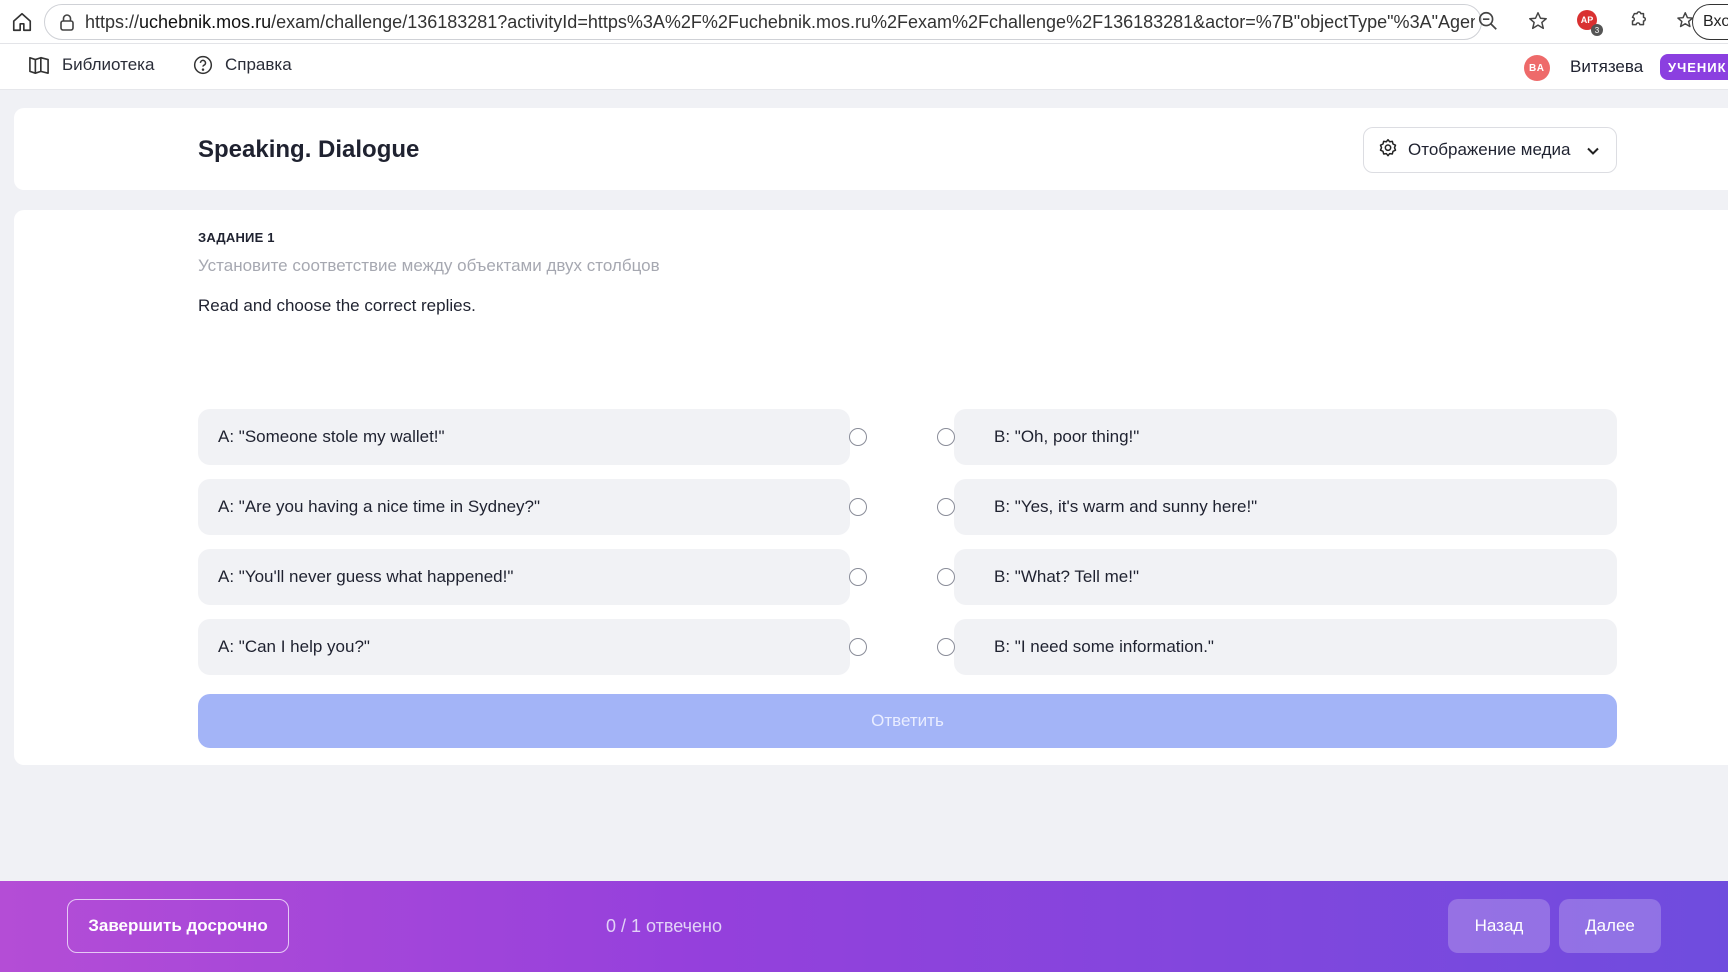 The width and height of the screenshot is (1728, 972). What do you see at coordinates (1277, 507) in the screenshot?
I see `right-item-2: B: "Yes, it's warm and sunny here!"` at bounding box center [1277, 507].